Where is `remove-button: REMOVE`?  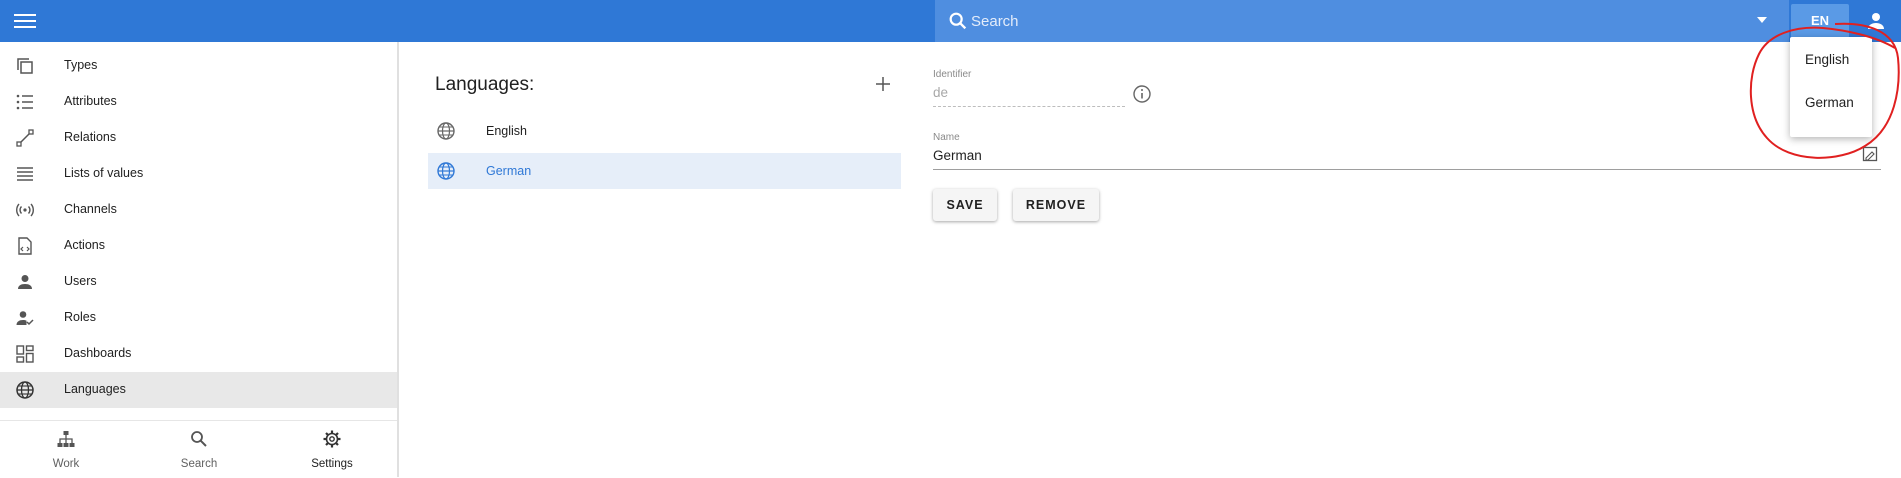
remove-button: REMOVE is located at coordinates (1056, 205).